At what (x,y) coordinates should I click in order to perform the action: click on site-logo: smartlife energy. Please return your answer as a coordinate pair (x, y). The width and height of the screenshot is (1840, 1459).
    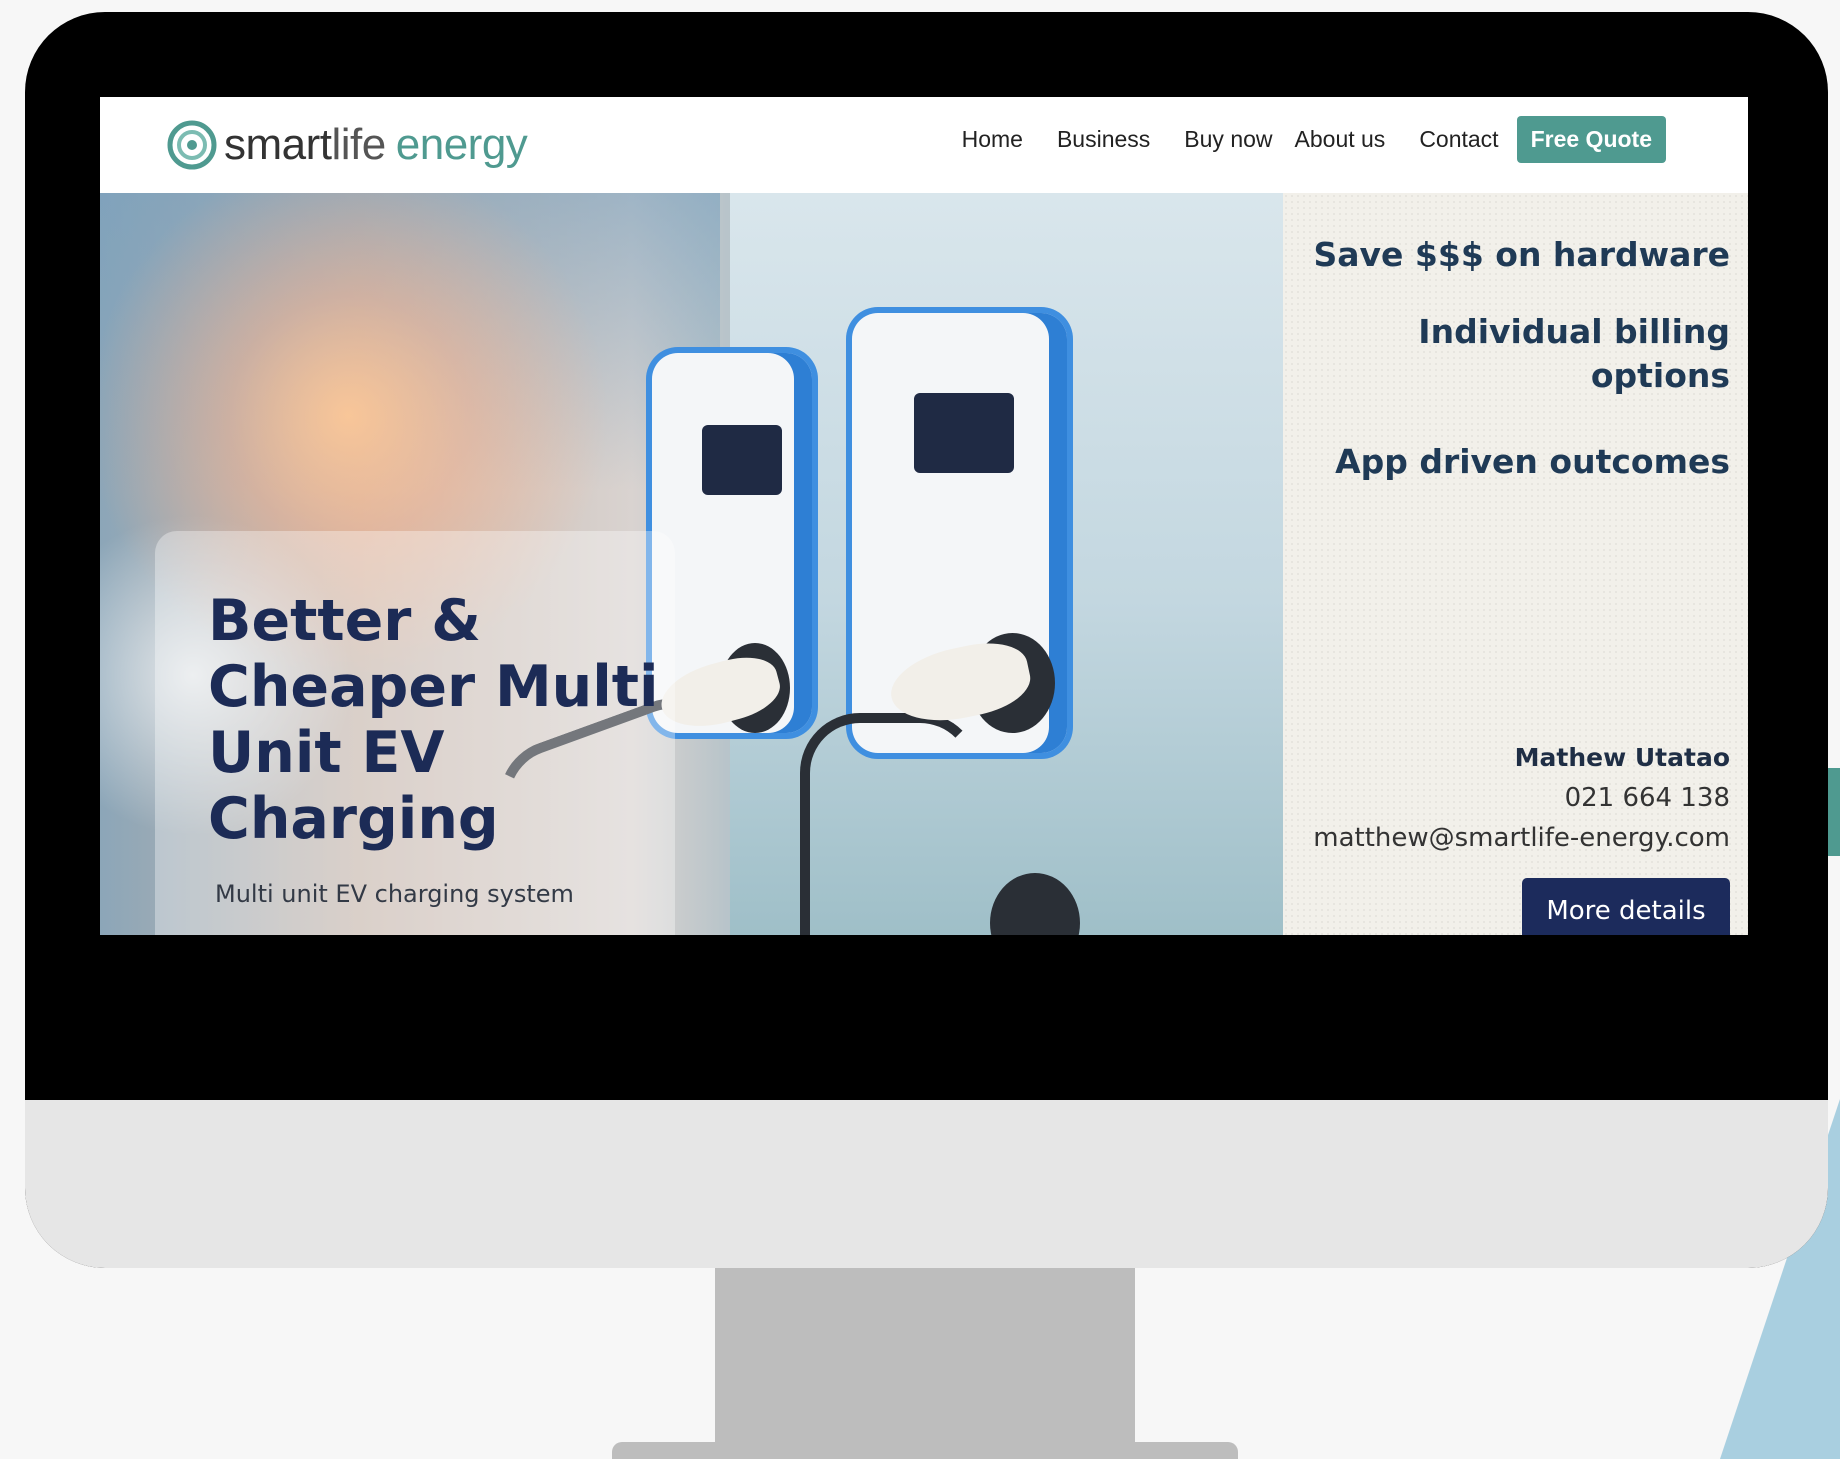
    Looking at the image, I should click on (347, 145).